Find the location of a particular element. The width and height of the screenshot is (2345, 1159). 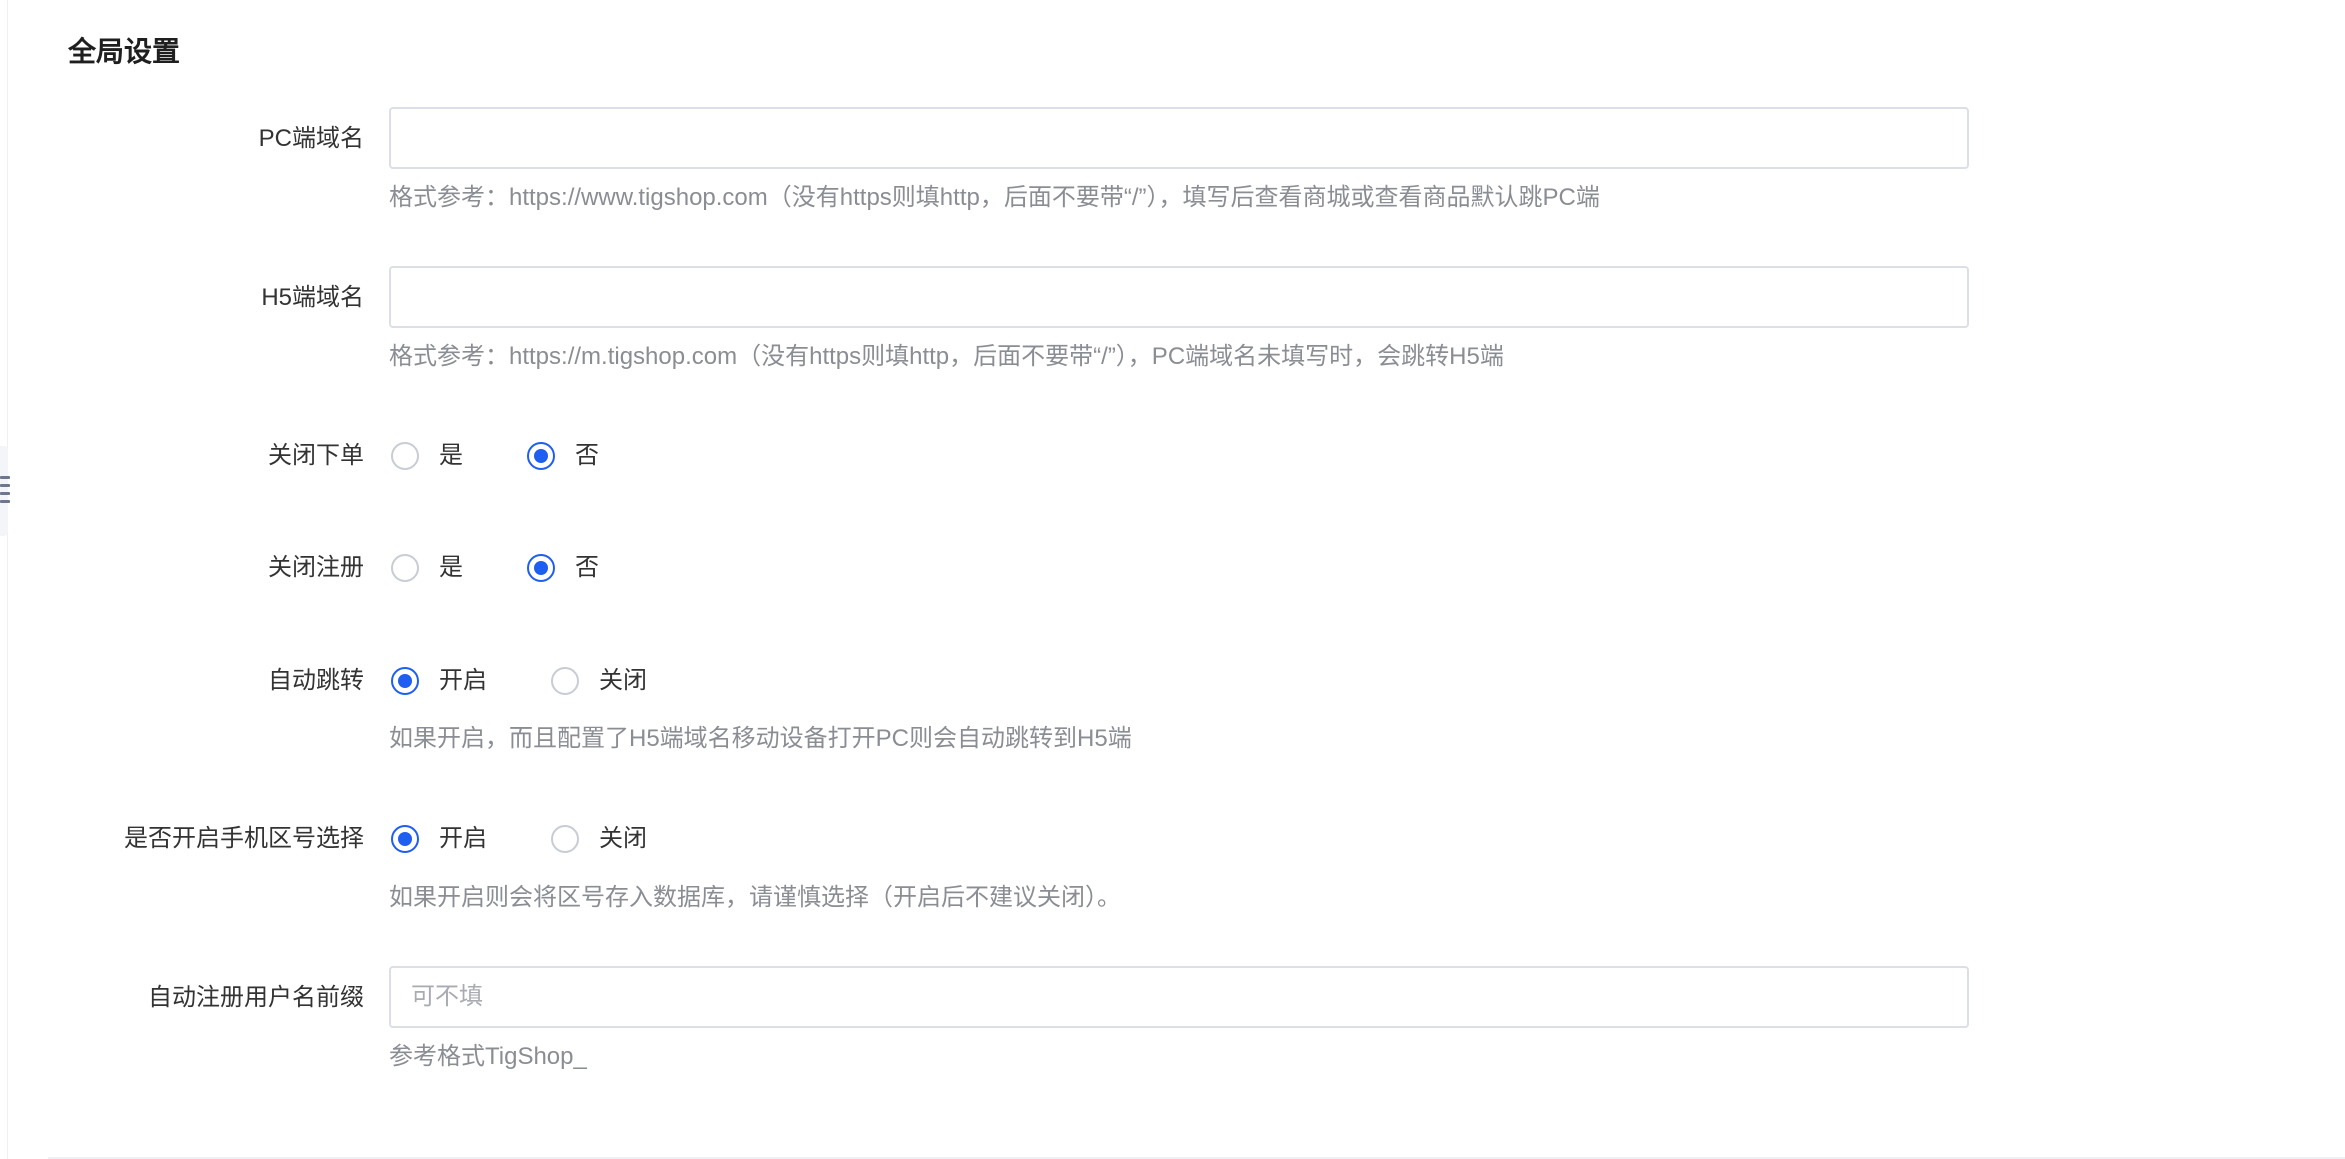

auto-redirect-radio-off: 关闭 is located at coordinates (599, 681).